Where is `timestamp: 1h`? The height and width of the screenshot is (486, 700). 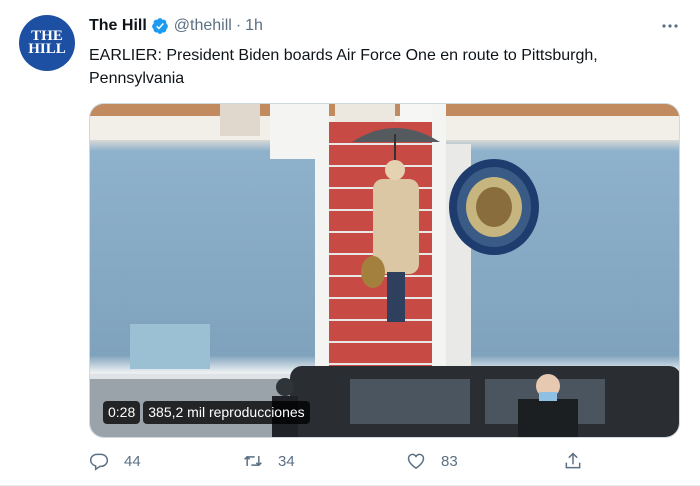 timestamp: 1h is located at coordinates (254, 26).